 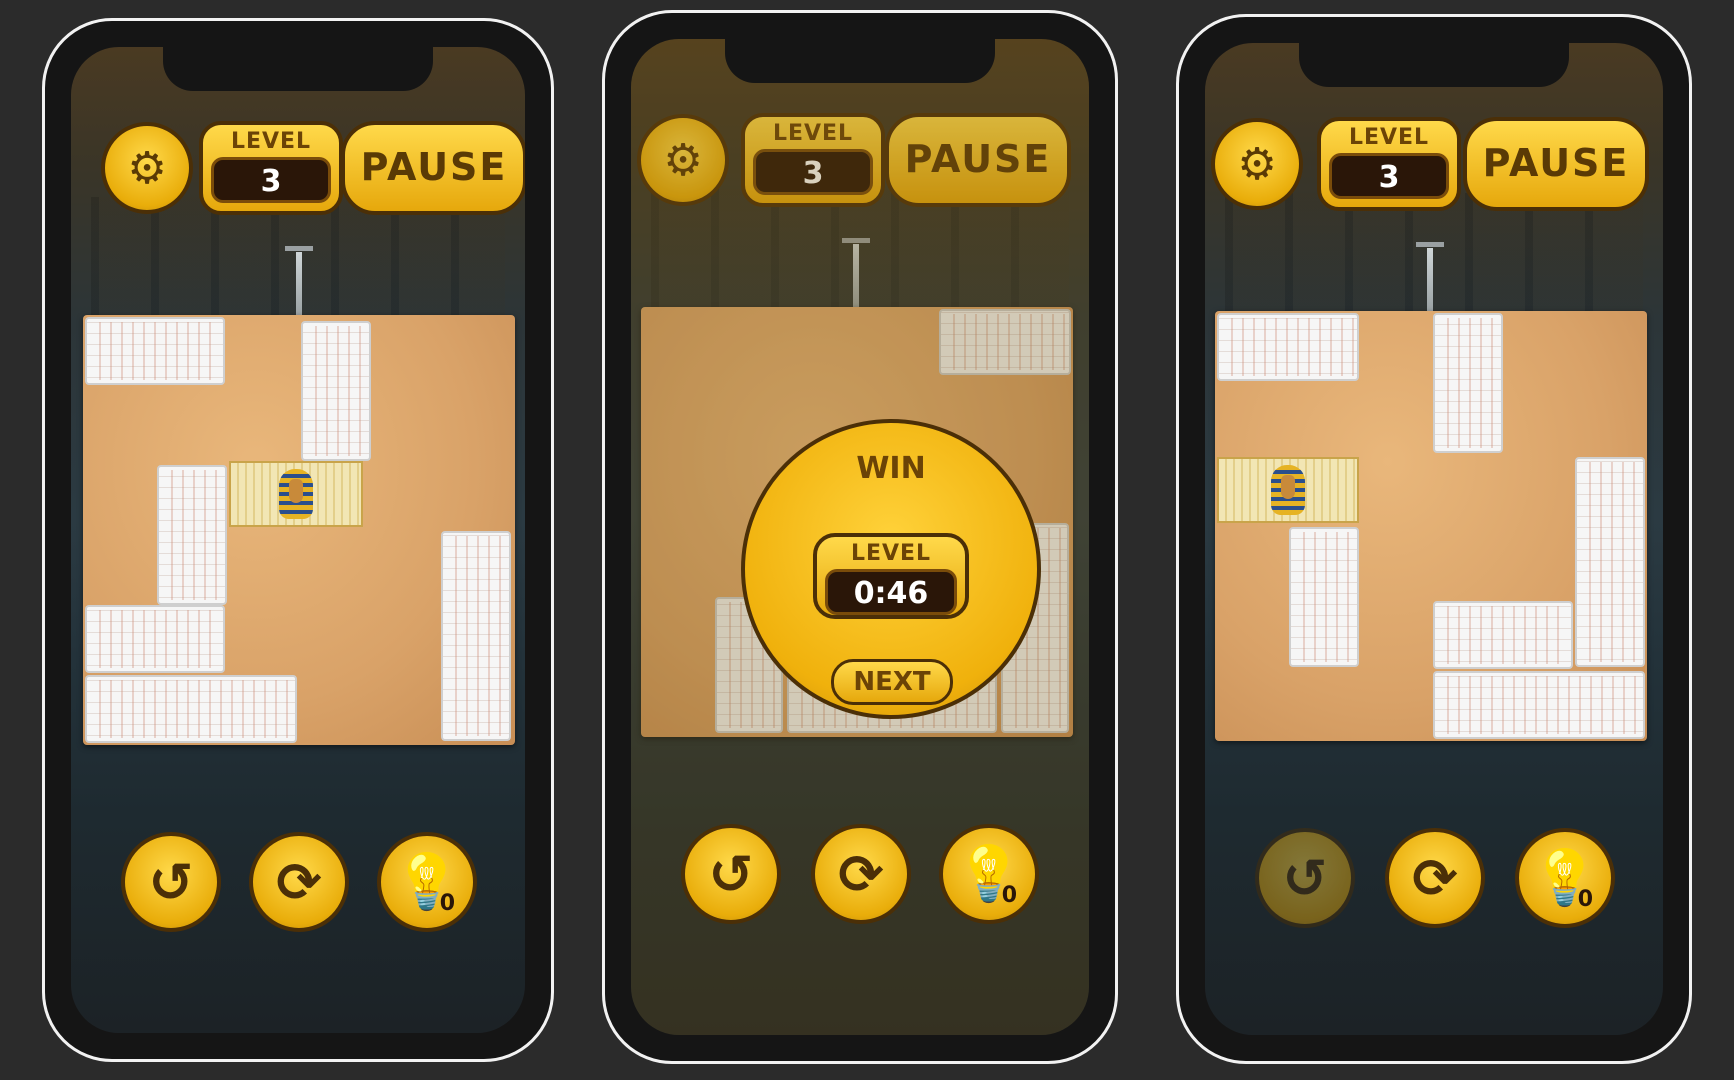 I want to click on win-time-box: LEVEL 0:46, so click(x=891, y=576).